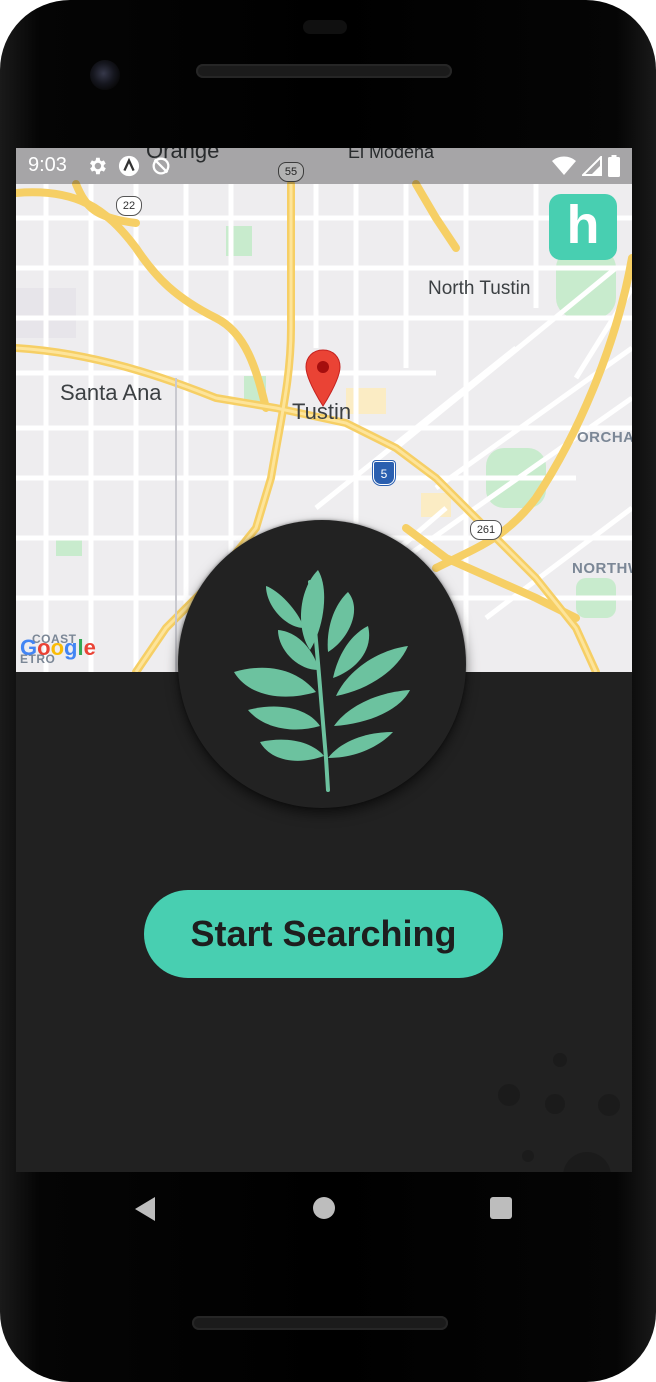  What do you see at coordinates (129, 206) in the screenshot?
I see `highway-shield-22: 22` at bounding box center [129, 206].